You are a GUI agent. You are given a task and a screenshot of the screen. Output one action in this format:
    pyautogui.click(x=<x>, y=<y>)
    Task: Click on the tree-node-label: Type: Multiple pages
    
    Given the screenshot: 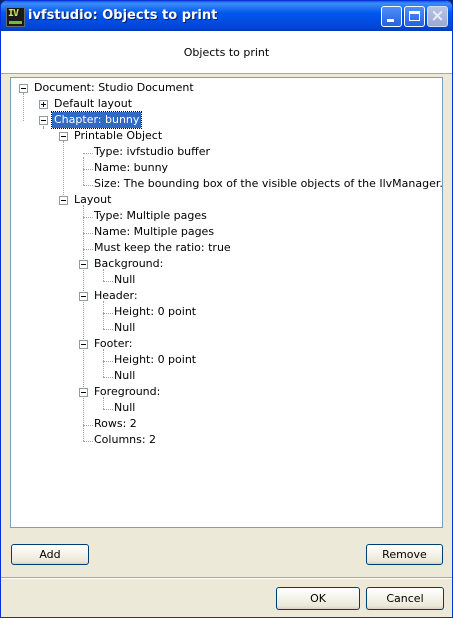 What is the action you would take?
    pyautogui.click(x=150, y=215)
    